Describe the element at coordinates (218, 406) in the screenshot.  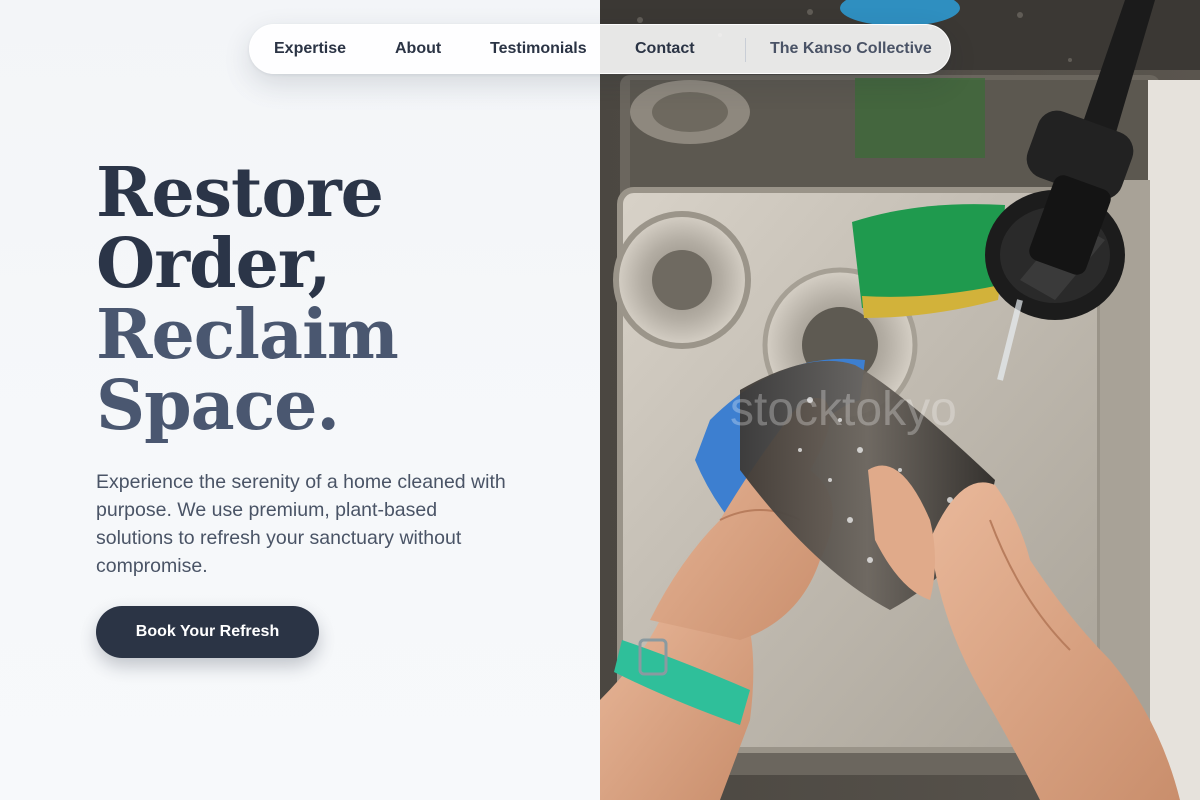
I see `headline-line-4: Space.` at that location.